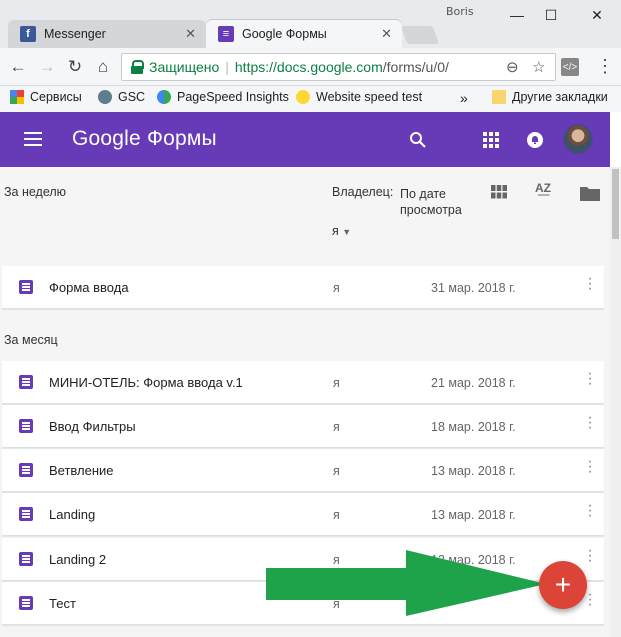 The image size is (621, 637). I want to click on list-item: Landing я 13 мар. 2018 г. · · ·, so click(303, 514).